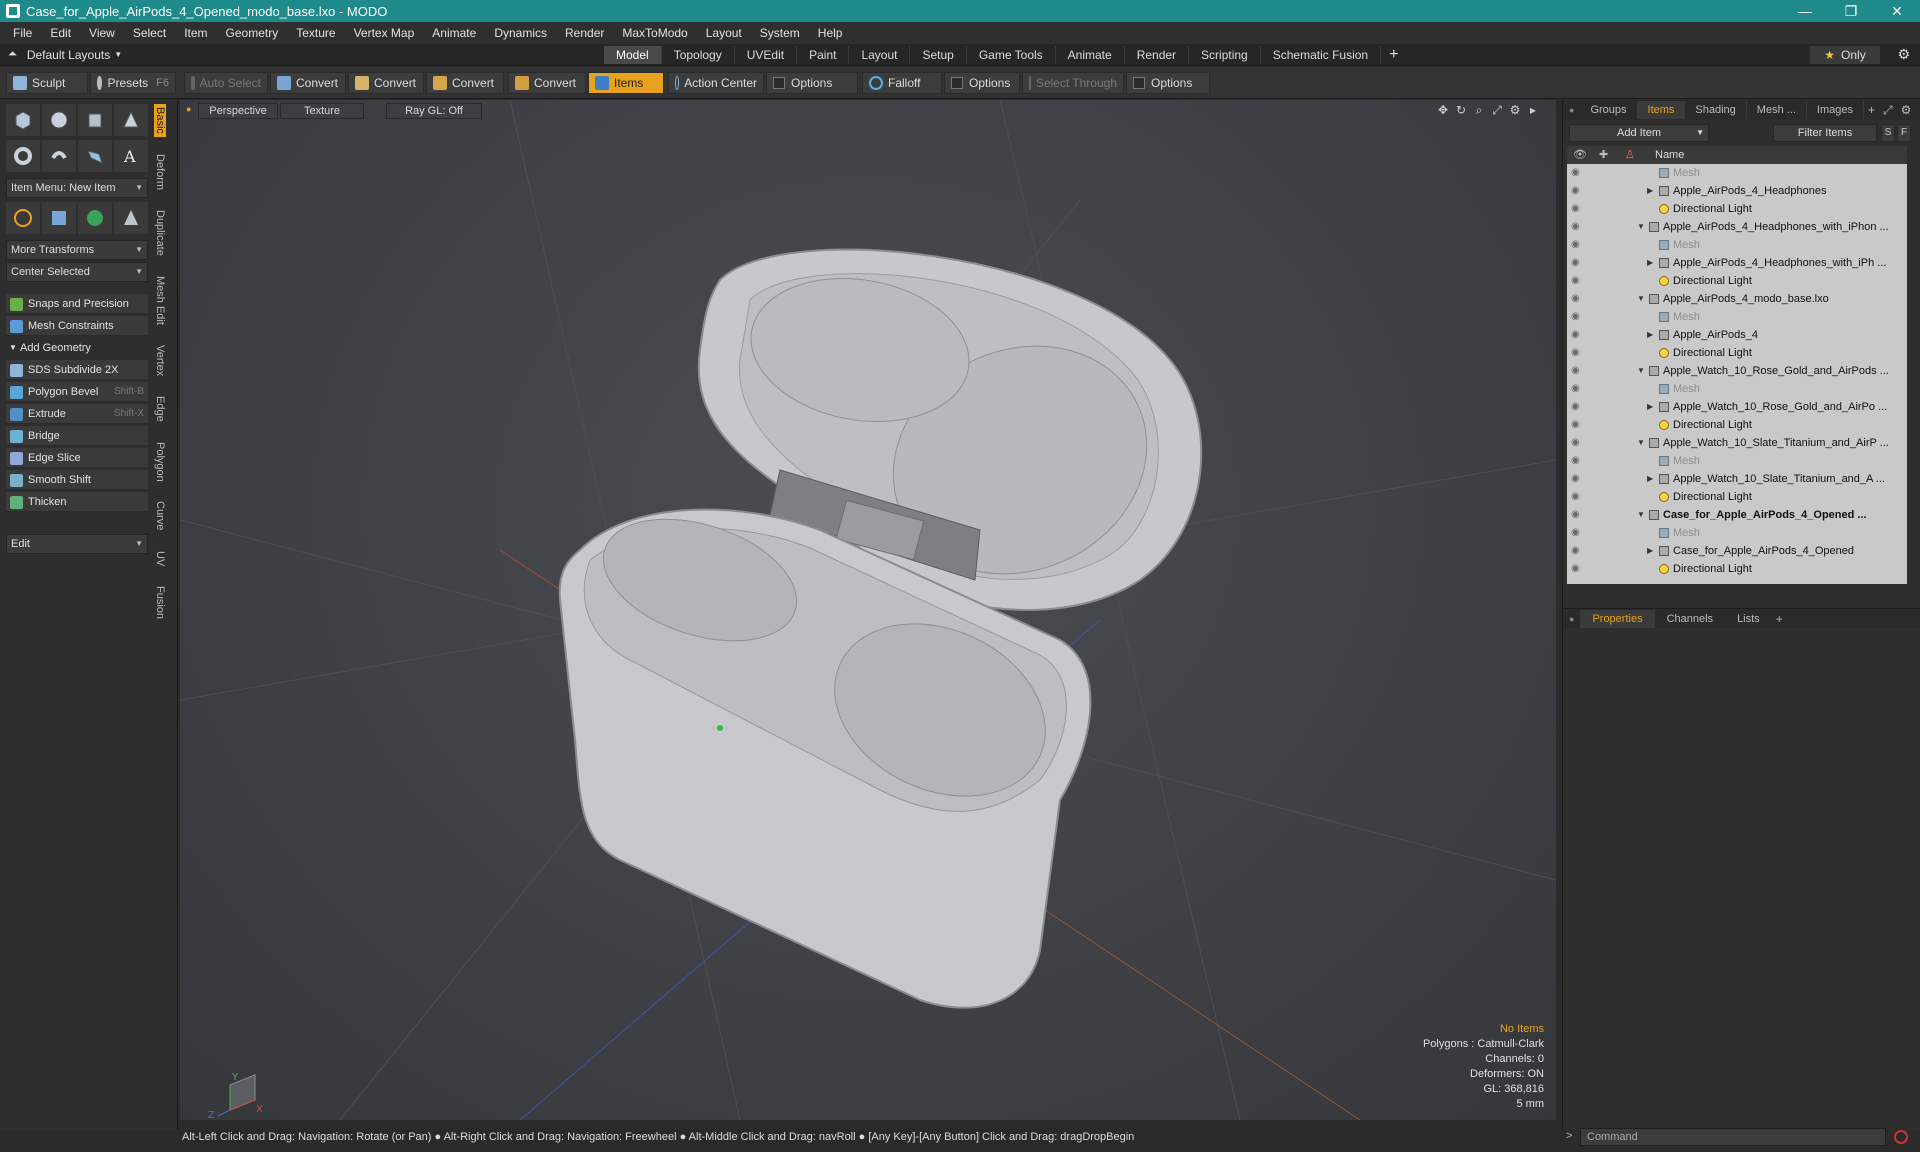 This screenshot has width=1920, height=1152. Describe the element at coordinates (1737, 191) in the screenshot. I see `tree-row: ◉ ▶ Apple_AirPods_4_Headphones` at that location.